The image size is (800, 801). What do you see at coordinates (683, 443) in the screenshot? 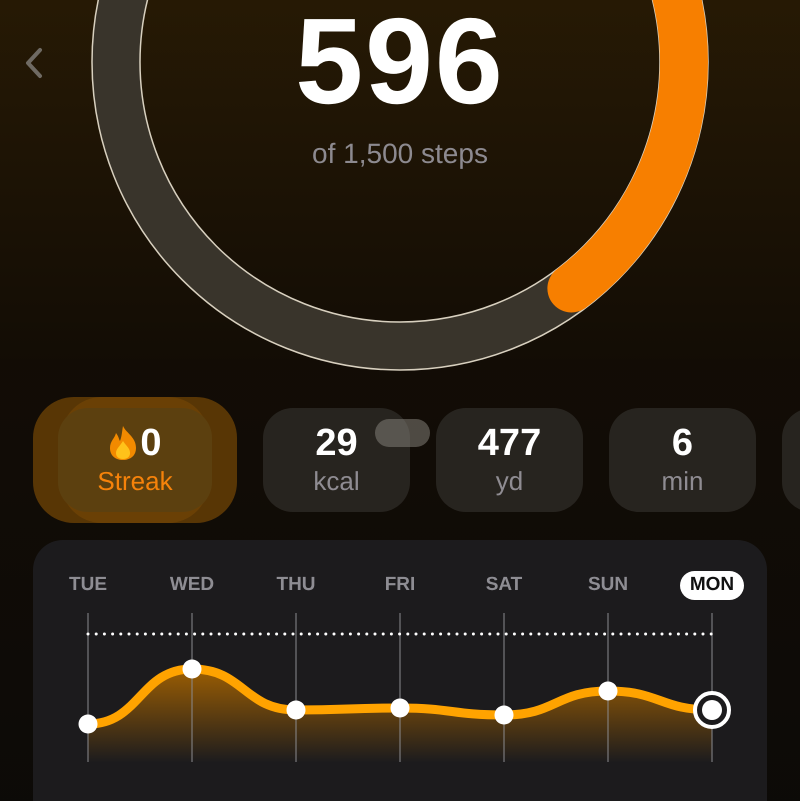
I see `stat-value: 6` at bounding box center [683, 443].